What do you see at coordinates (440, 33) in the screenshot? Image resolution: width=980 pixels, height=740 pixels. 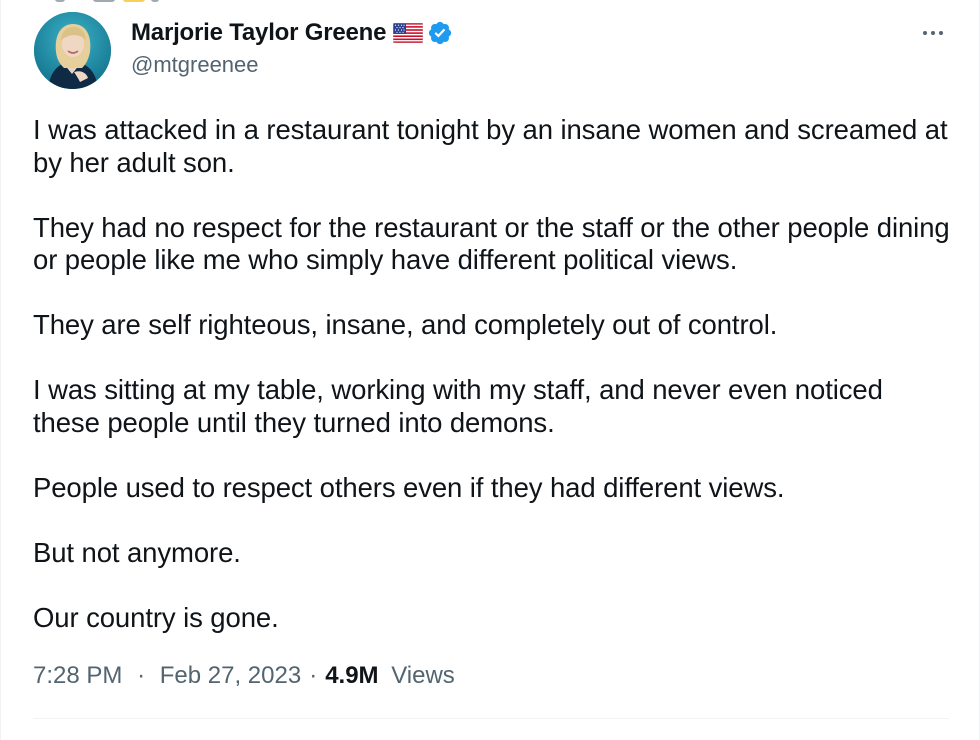 I see `verified-badge-icon` at bounding box center [440, 33].